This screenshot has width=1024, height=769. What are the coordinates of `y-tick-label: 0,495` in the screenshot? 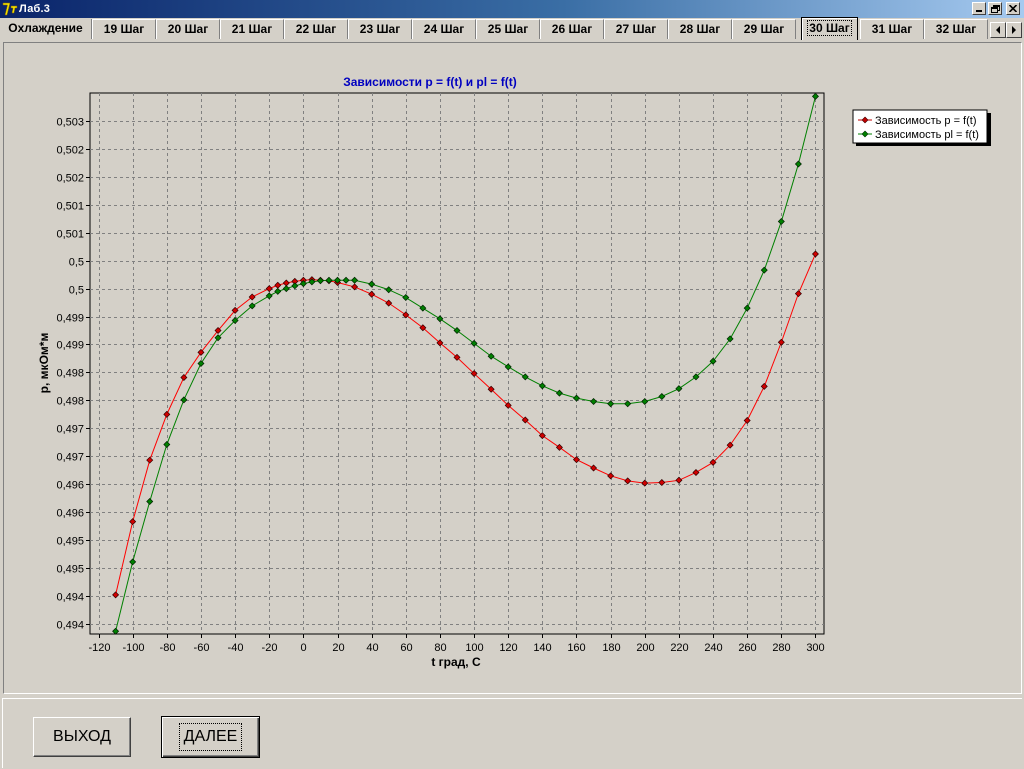 It's located at (70, 542).